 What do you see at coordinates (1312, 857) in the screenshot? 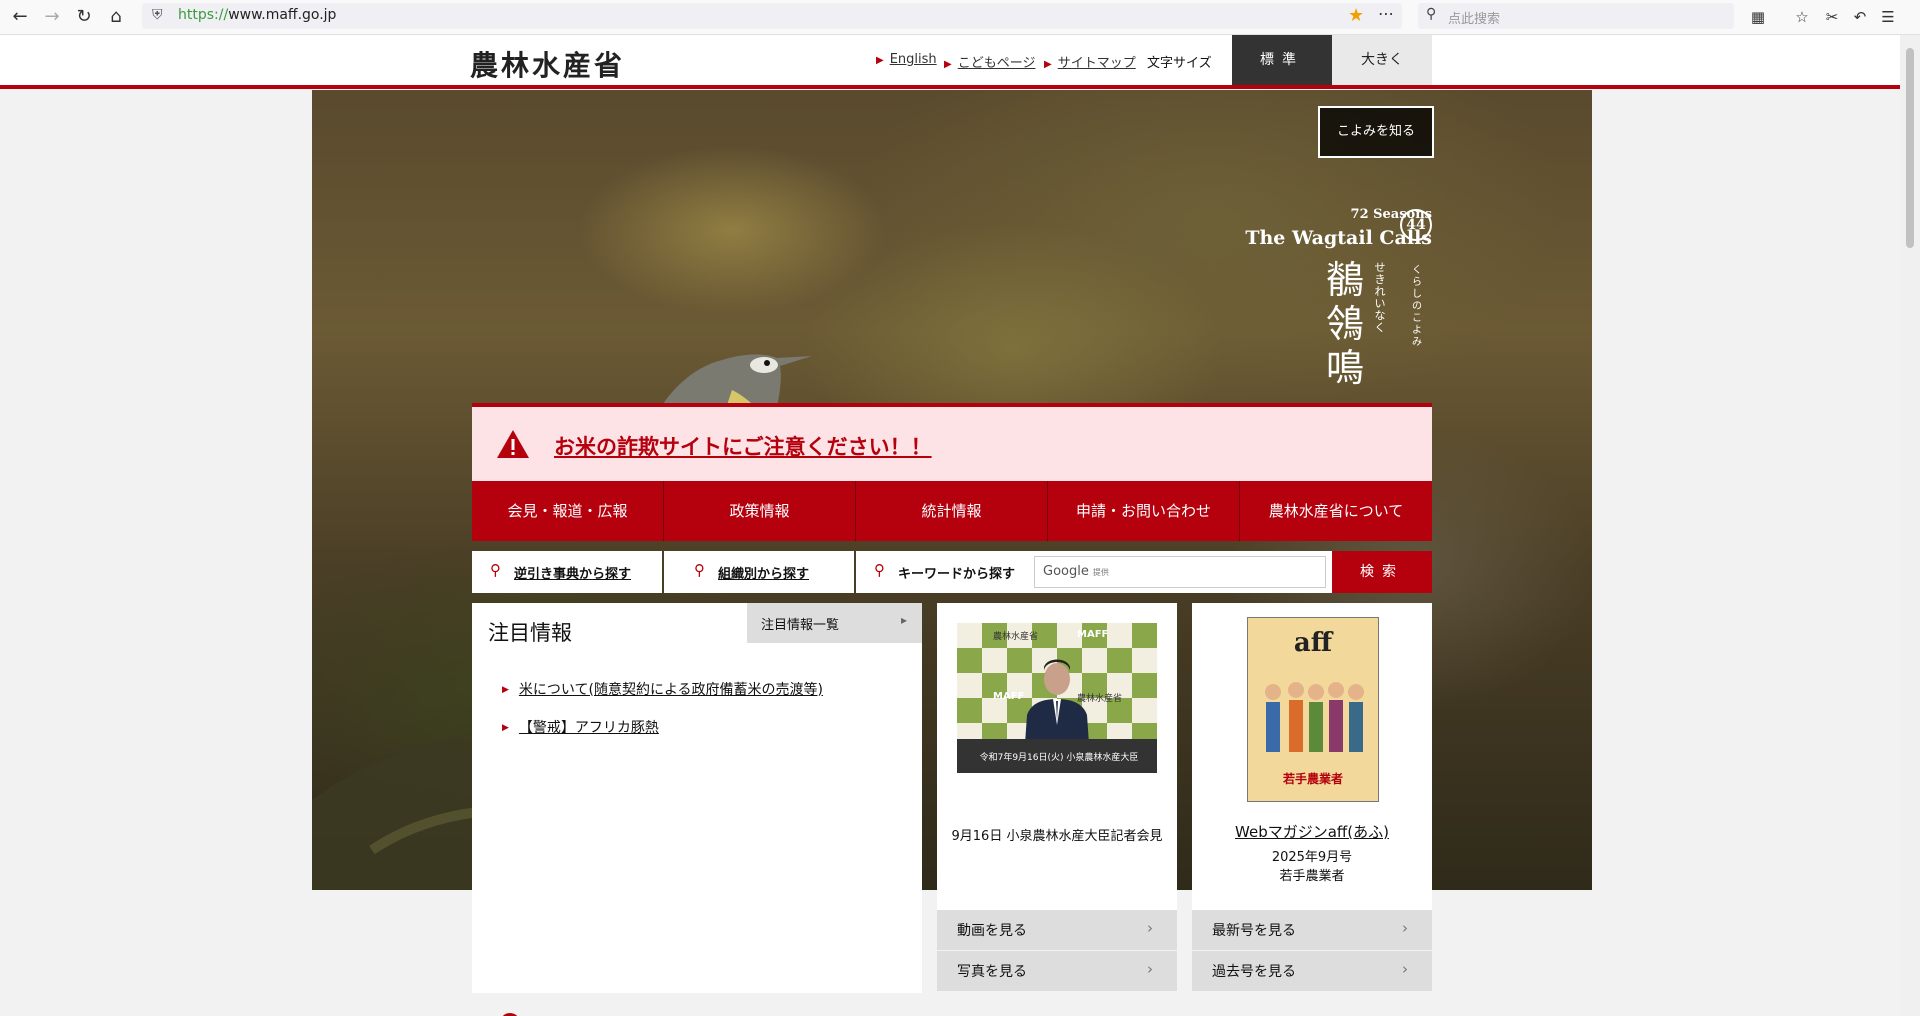
I see `magazine-issue-date: 2025年9月号` at bounding box center [1312, 857].